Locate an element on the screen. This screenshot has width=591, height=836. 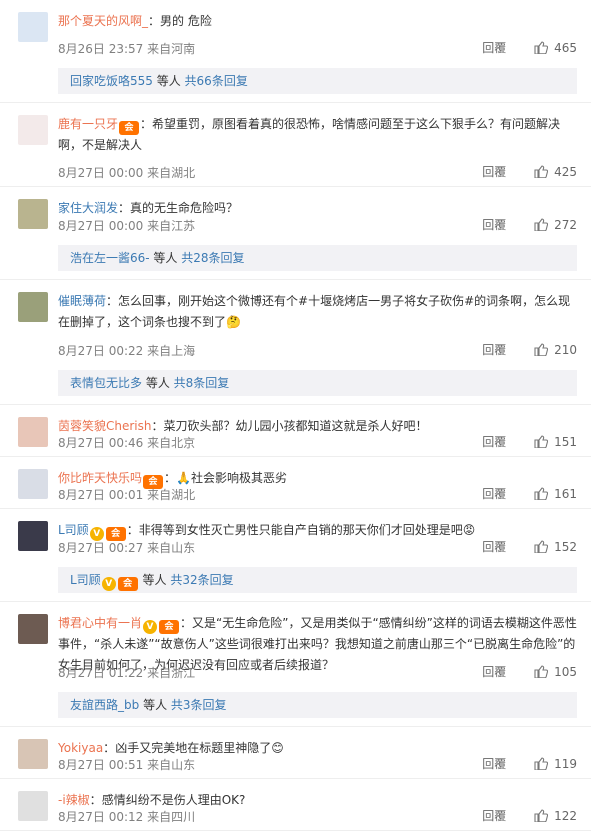
comment-meta: 8月27日 00:51 来自山东 is located at coordinates (126, 764).